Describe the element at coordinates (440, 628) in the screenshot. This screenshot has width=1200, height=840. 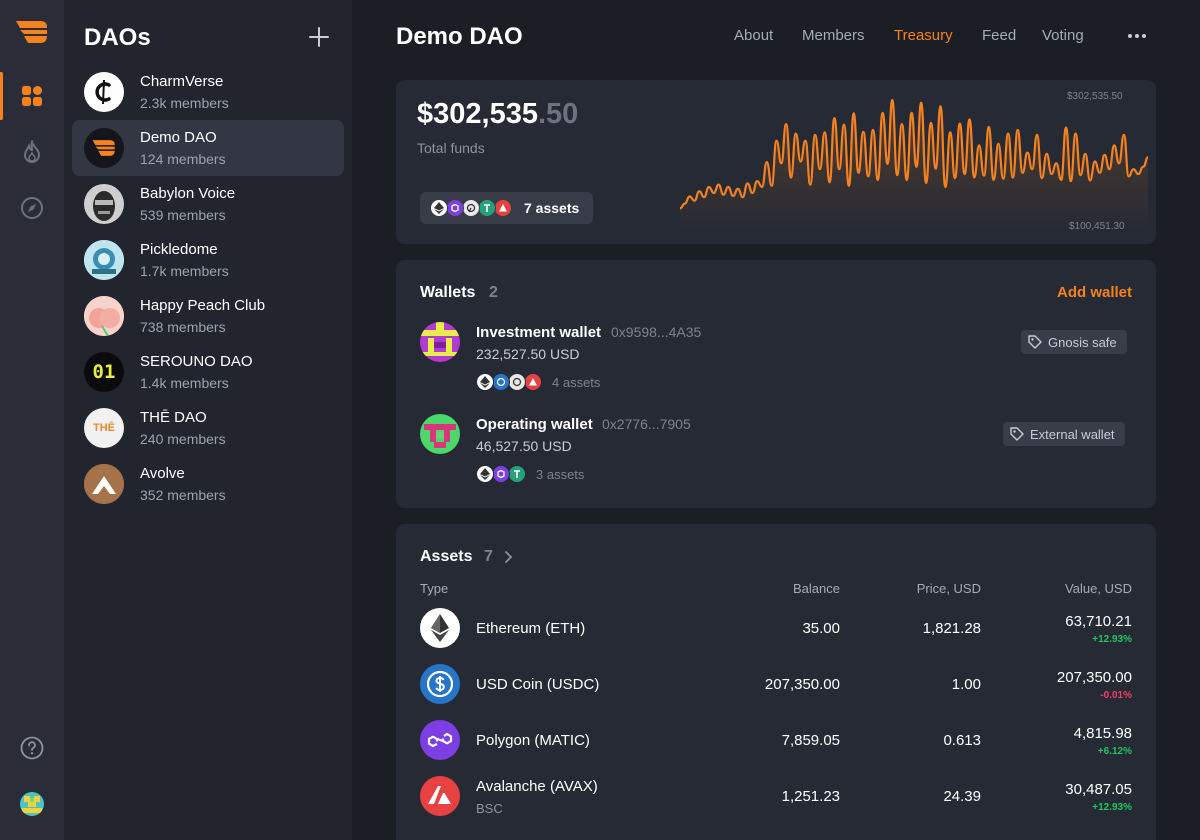
I see `ethereum-icon` at that location.